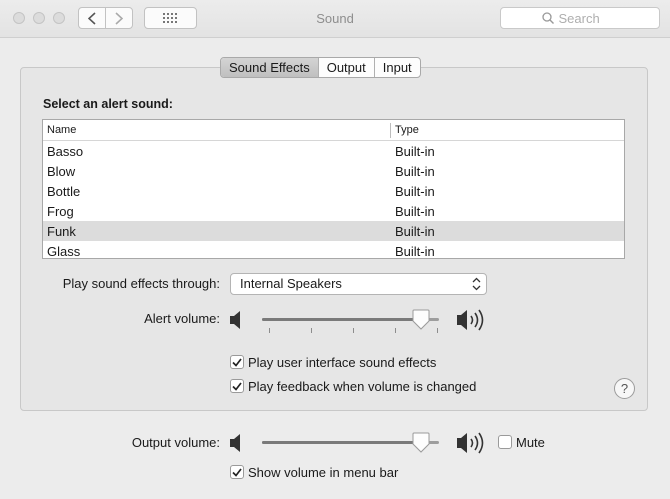  Describe the element at coordinates (60, 211) in the screenshot. I see `sound-name: Frog` at that location.